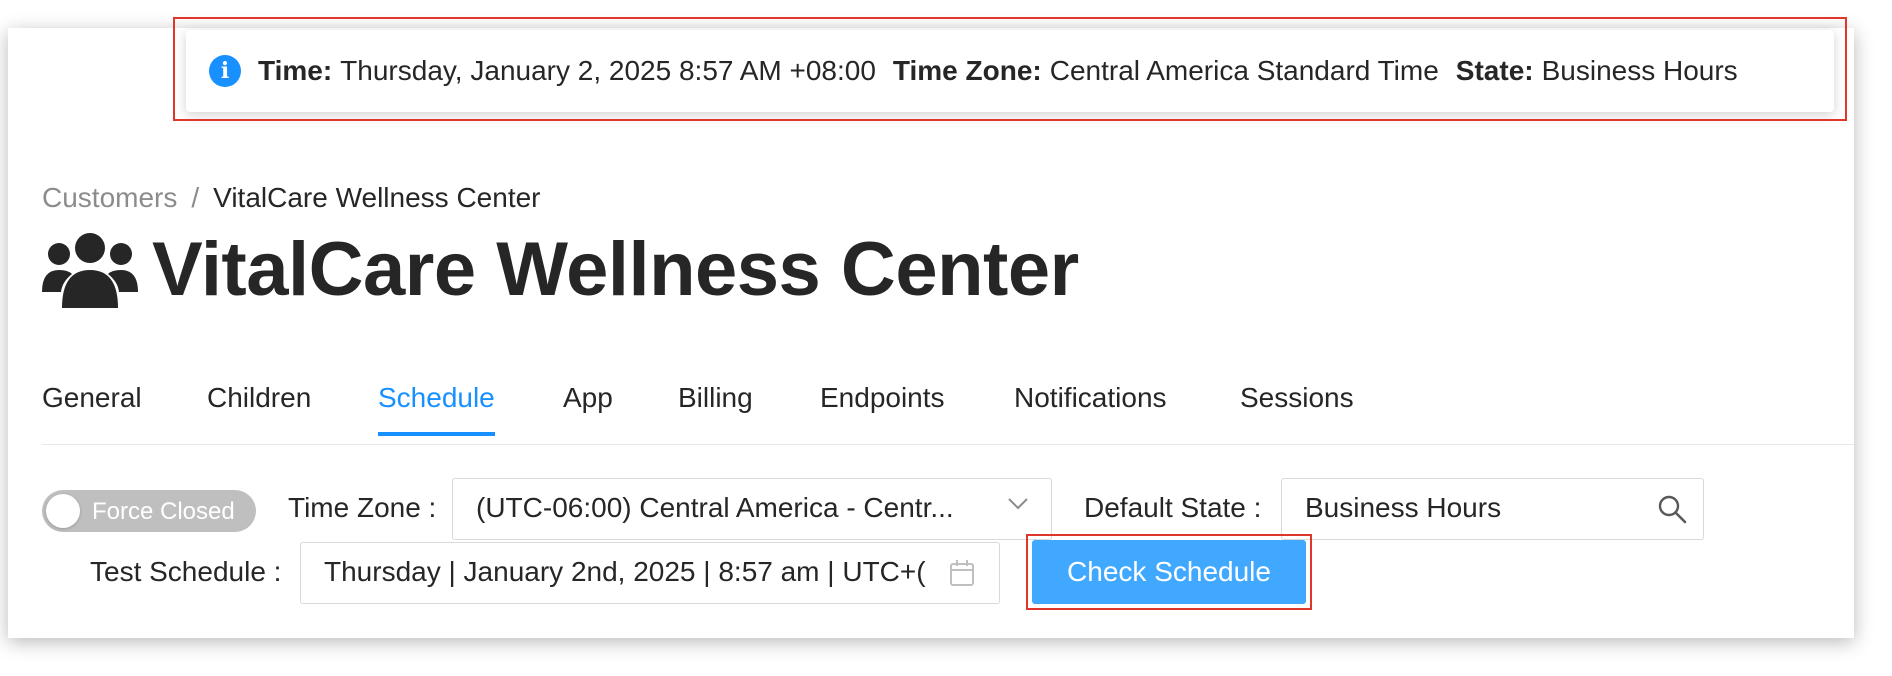 The image size is (1892, 676). Describe the element at coordinates (259, 409) in the screenshot. I see `tab-children: Children` at that location.